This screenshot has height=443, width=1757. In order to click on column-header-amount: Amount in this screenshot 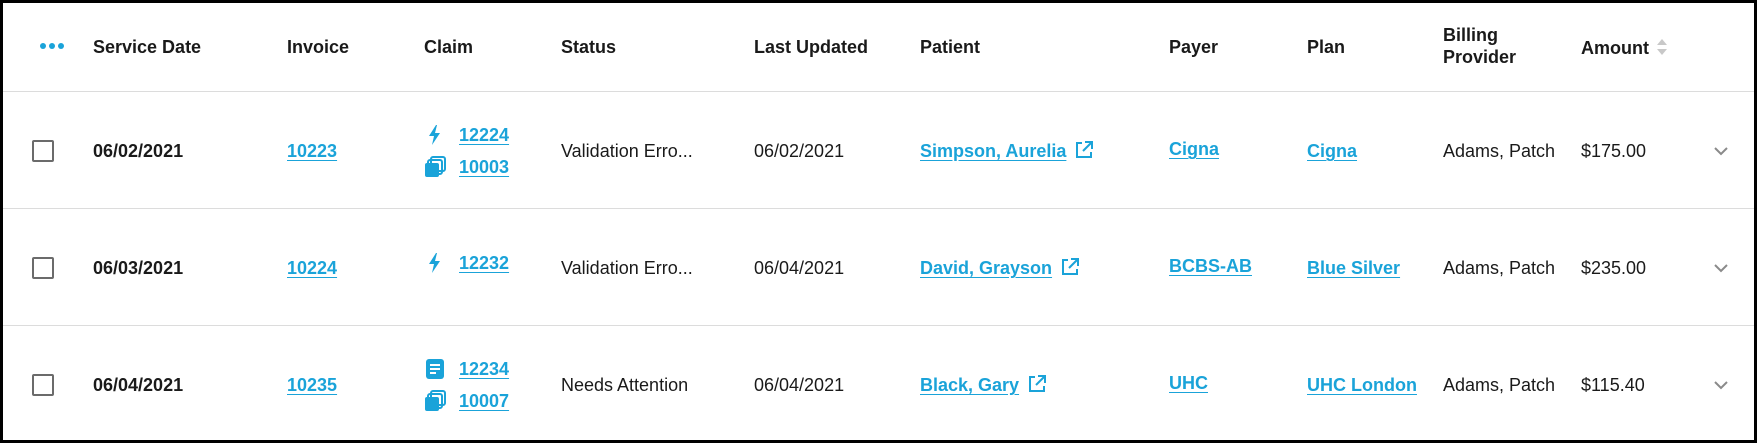, I will do `click(1625, 47)`.